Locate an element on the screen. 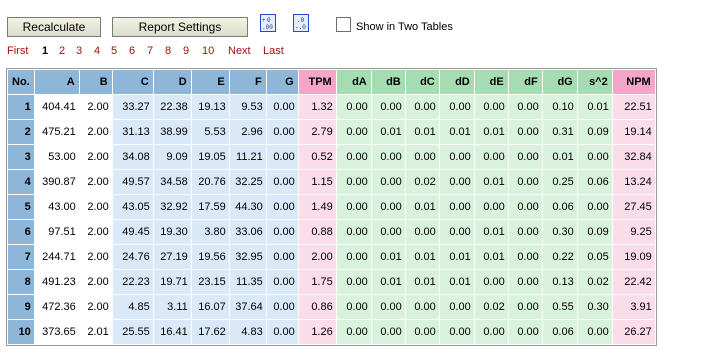 The height and width of the screenshot is (360, 716). table-cell: 0.02 is located at coordinates (491, 307).